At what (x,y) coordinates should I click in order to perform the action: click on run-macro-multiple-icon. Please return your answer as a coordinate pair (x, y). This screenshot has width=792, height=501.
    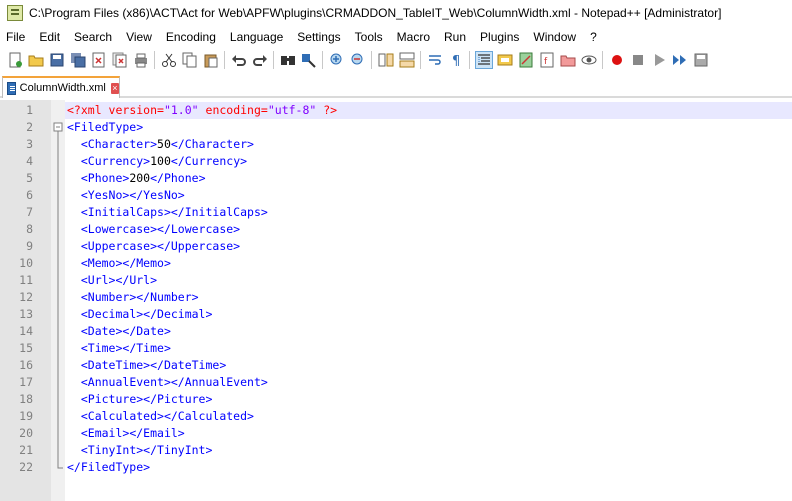
    Looking at the image, I should click on (680, 60).